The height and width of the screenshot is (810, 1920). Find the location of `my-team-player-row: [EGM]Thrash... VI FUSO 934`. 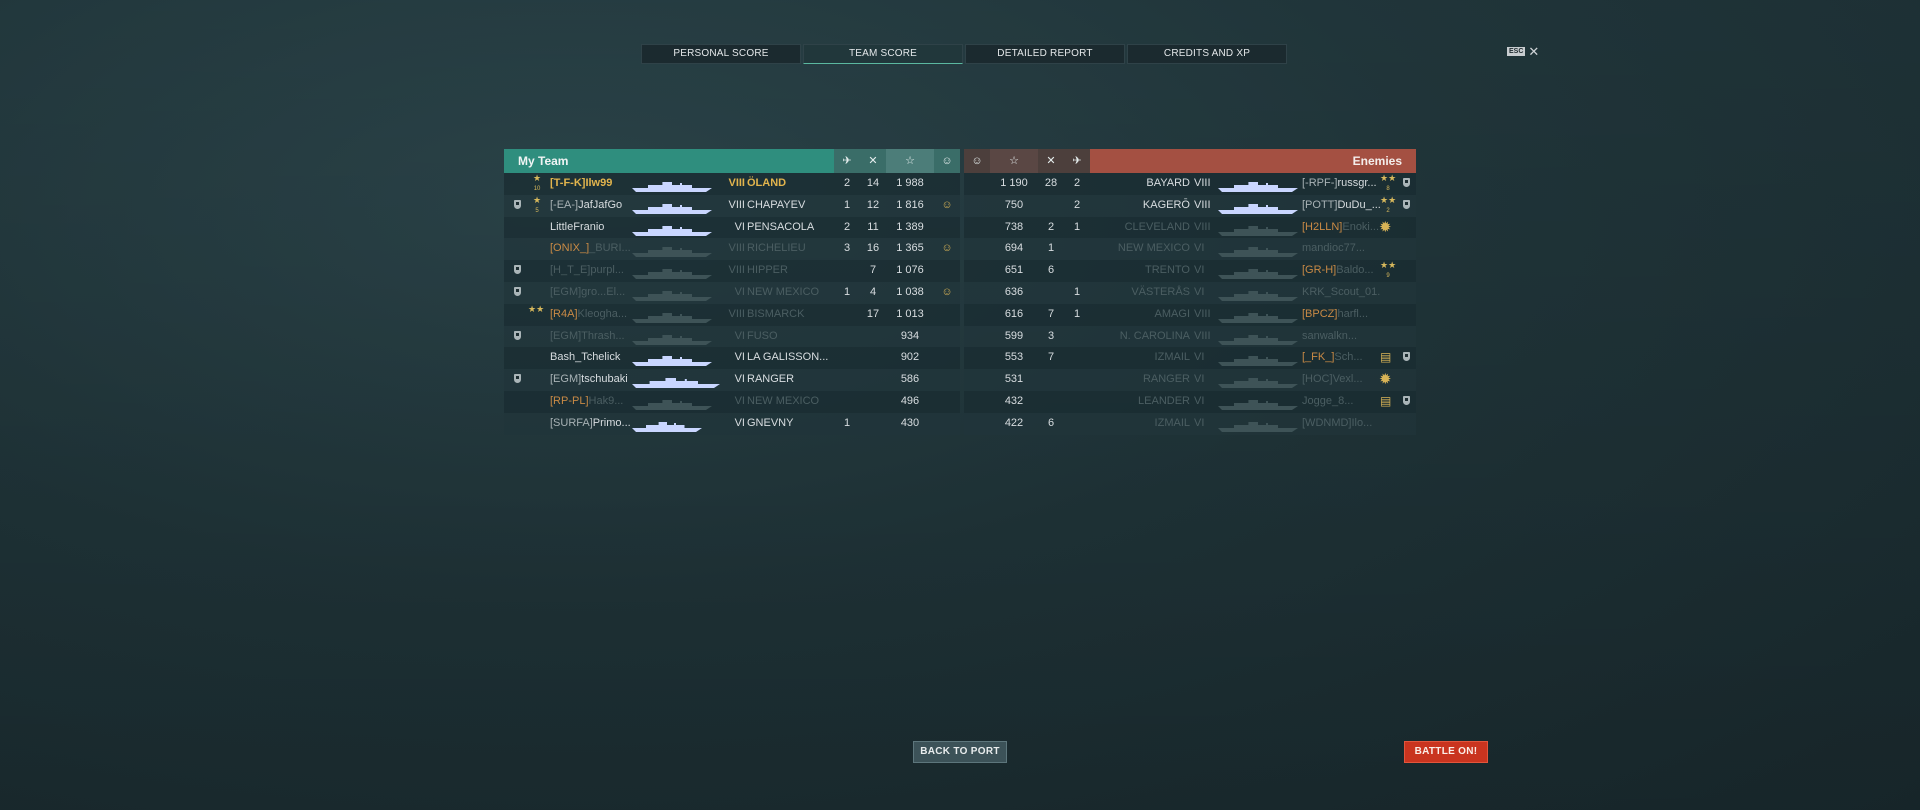

my-team-player-row: [EGM]Thrash... VI FUSO 934 is located at coordinates (732, 336).